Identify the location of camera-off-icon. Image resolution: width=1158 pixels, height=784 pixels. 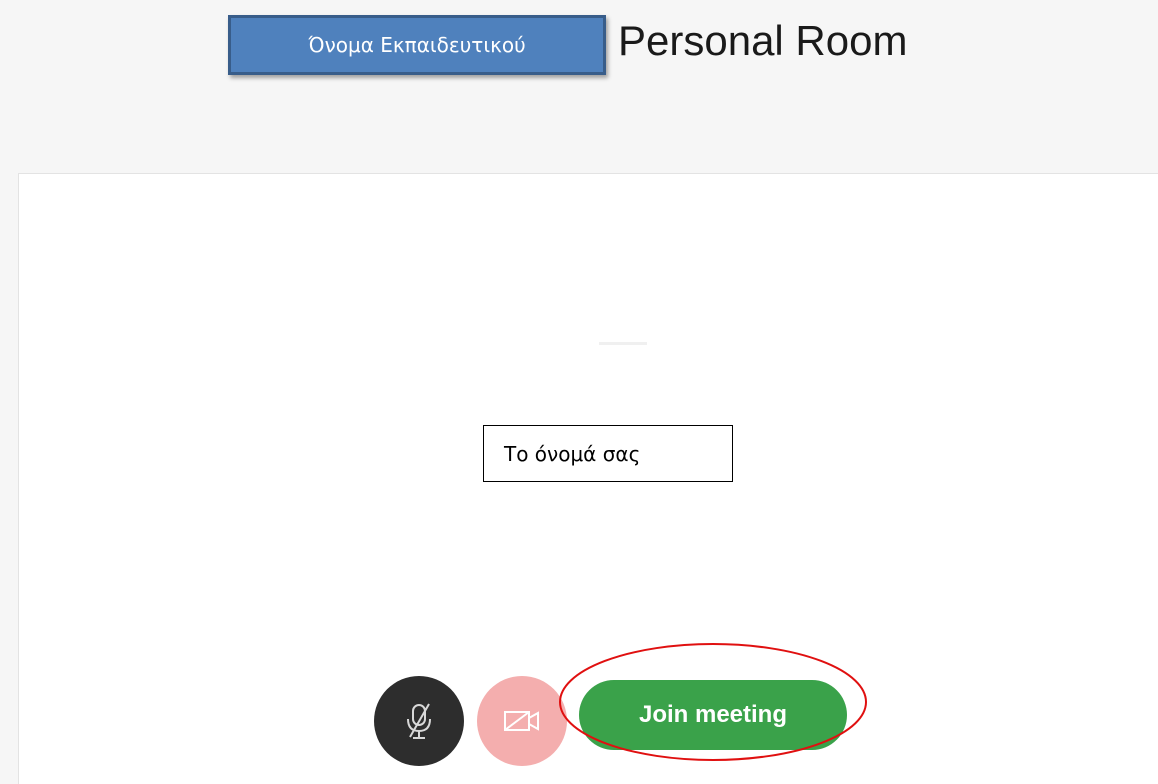
(521, 721).